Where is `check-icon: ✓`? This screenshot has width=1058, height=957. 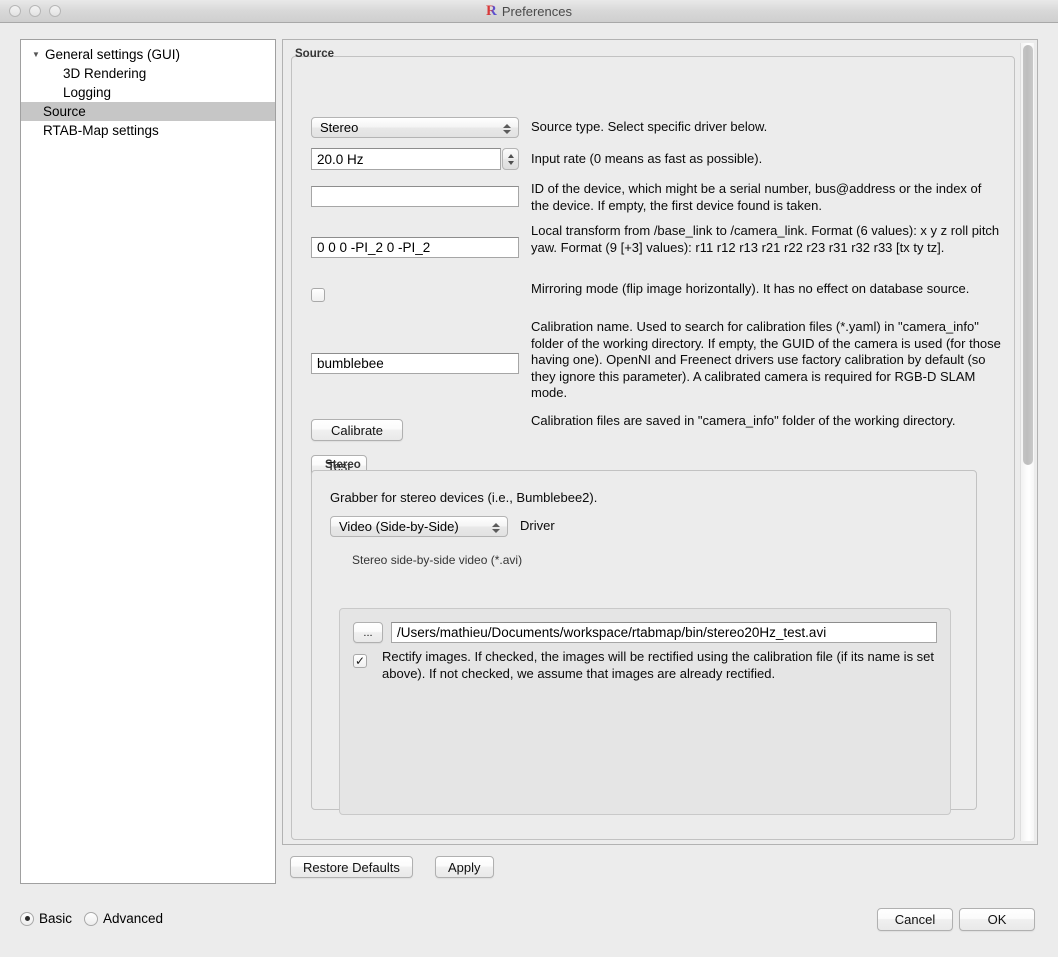 check-icon: ✓ is located at coordinates (360, 661).